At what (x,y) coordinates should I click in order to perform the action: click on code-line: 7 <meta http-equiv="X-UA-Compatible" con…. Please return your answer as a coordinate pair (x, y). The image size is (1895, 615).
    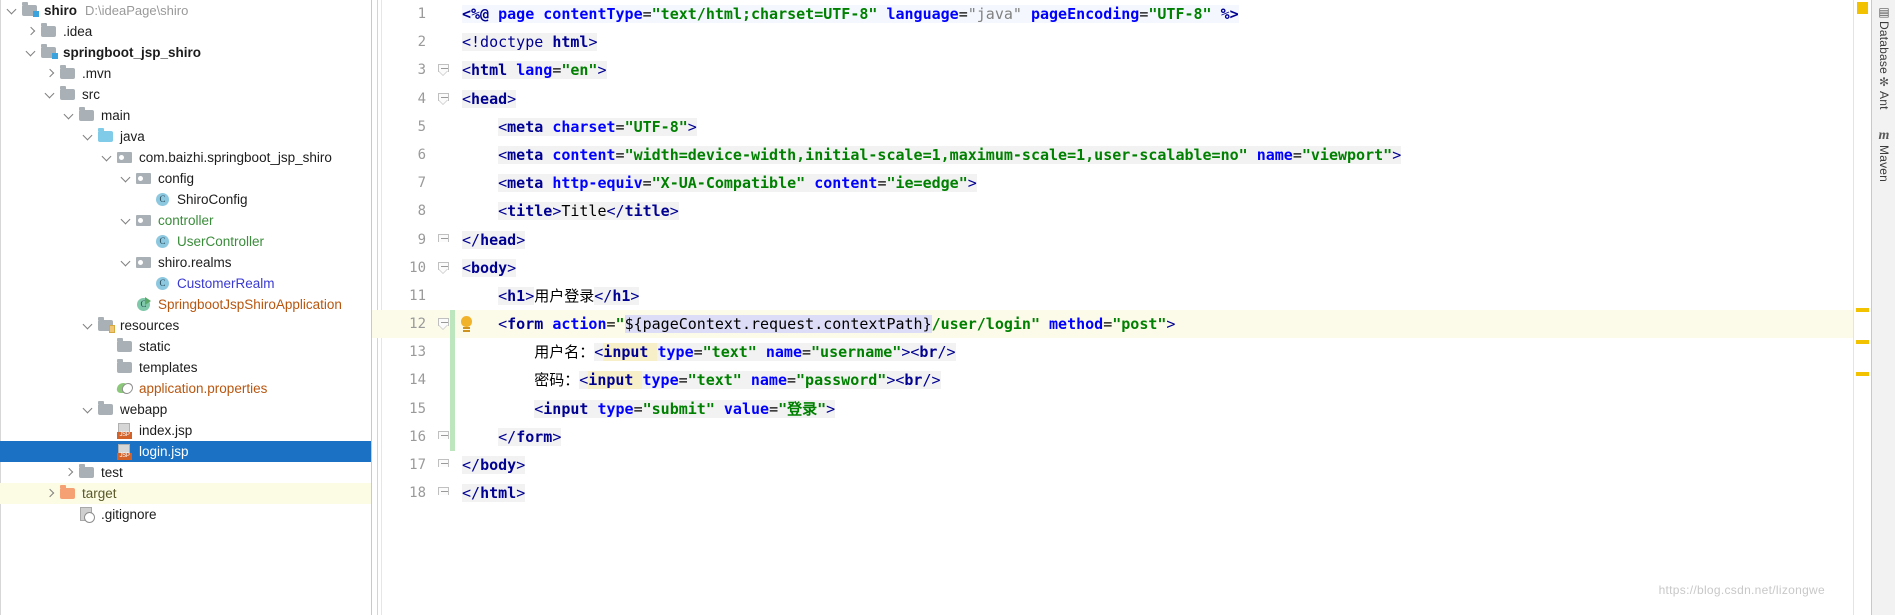
    Looking at the image, I should click on (1112, 183).